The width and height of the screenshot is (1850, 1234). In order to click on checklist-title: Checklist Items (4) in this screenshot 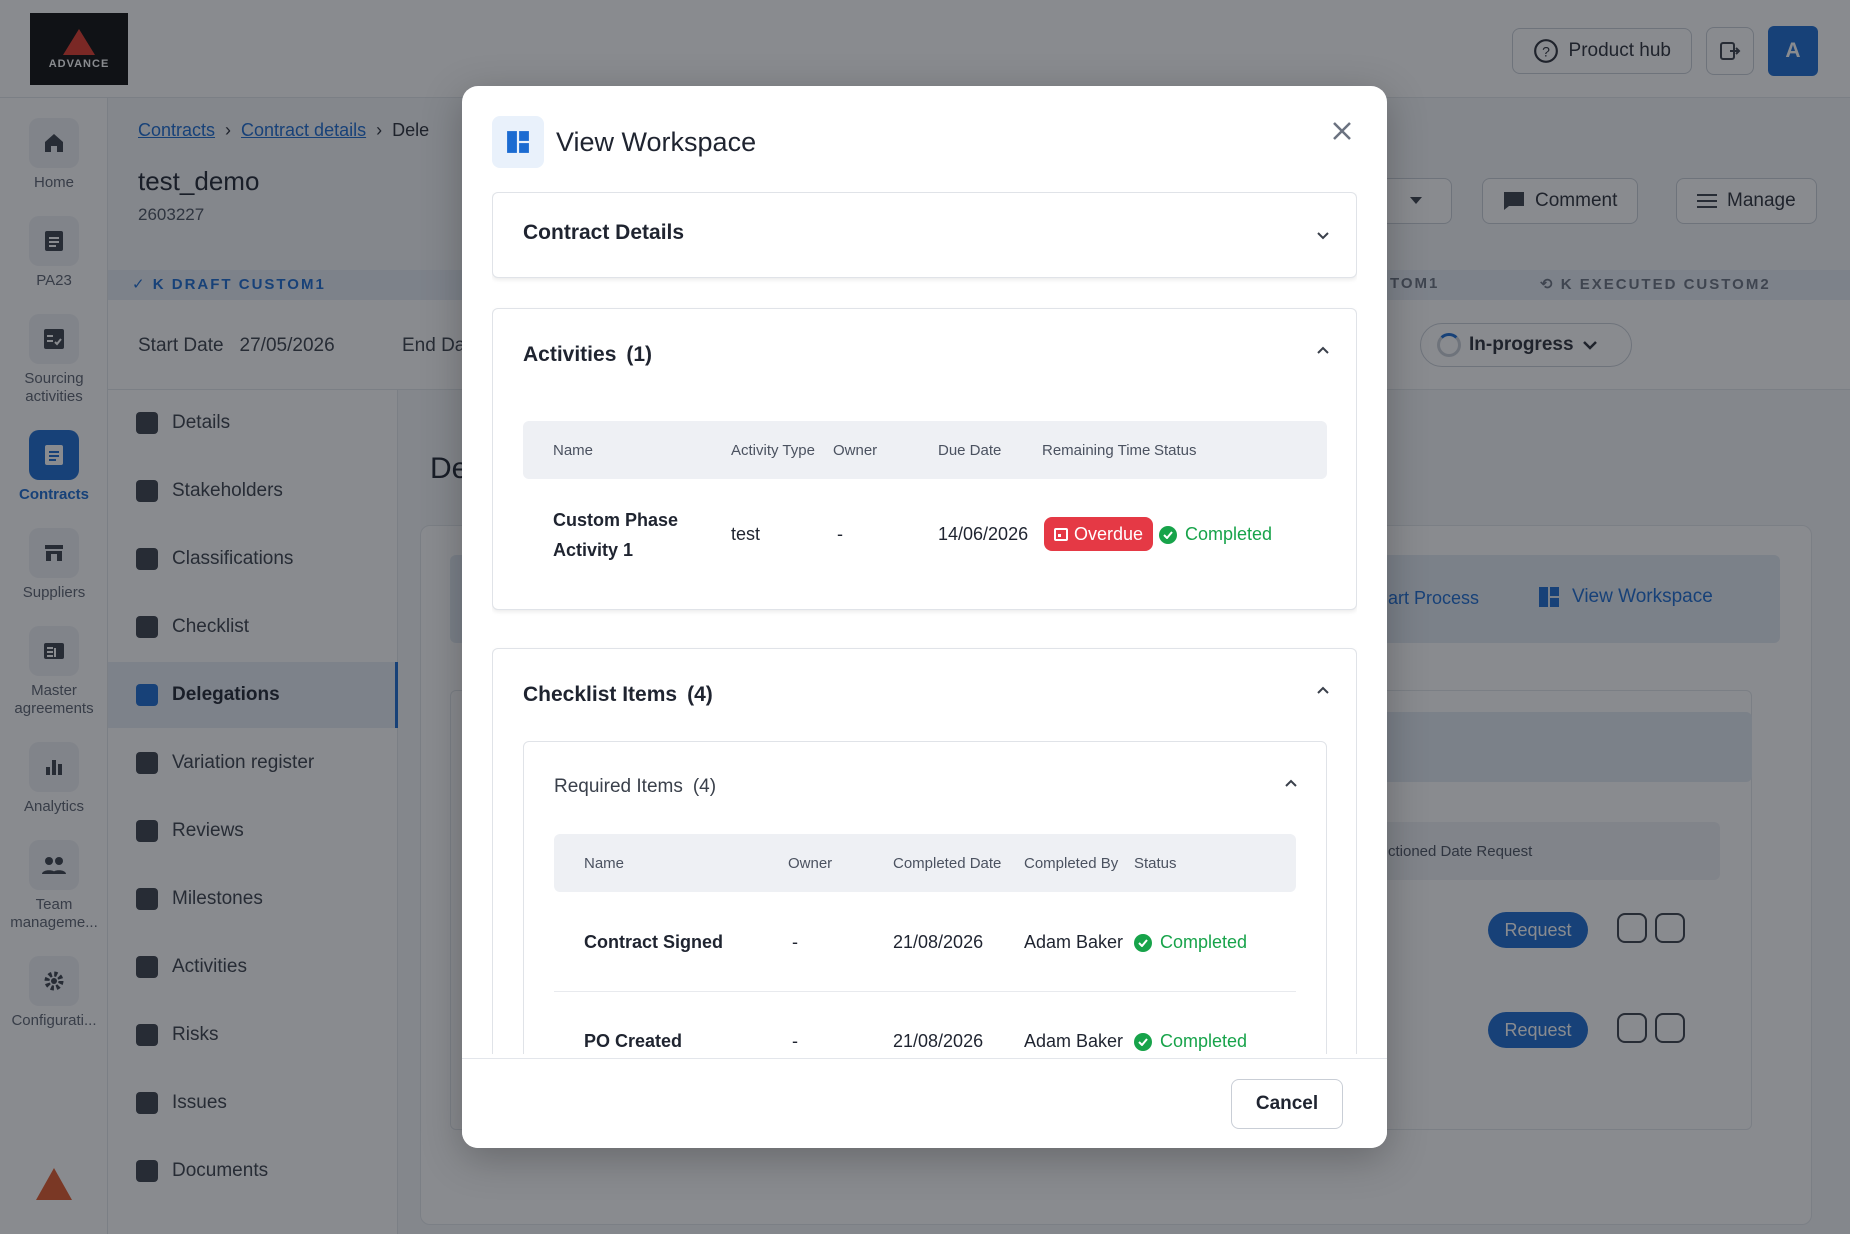, I will do `click(618, 695)`.